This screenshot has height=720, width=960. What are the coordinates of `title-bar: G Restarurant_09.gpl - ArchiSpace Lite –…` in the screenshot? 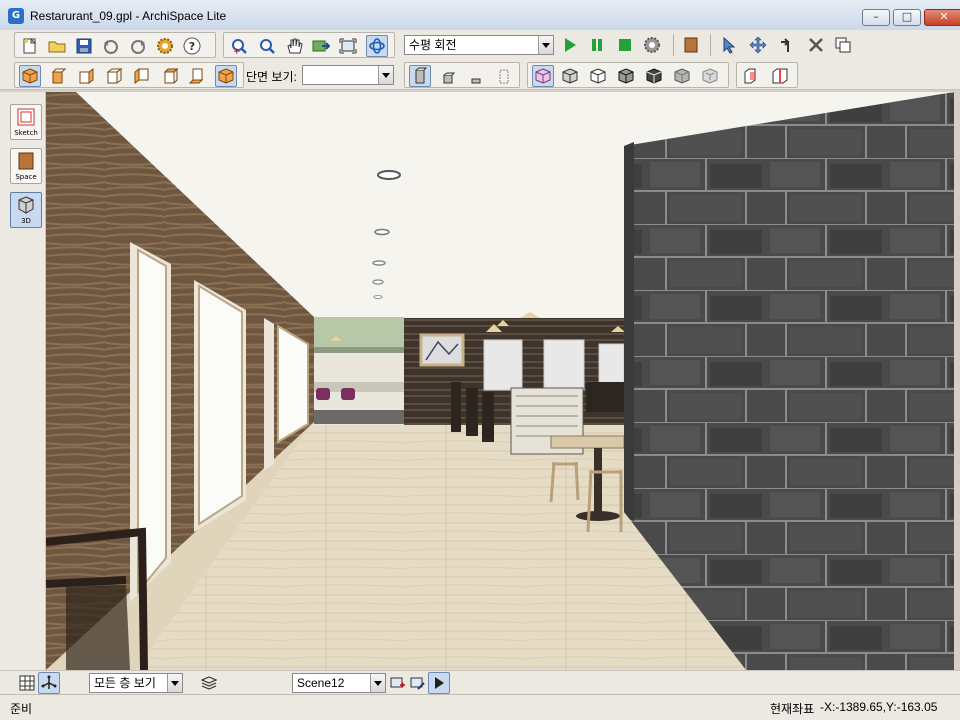 It's located at (480, 16).